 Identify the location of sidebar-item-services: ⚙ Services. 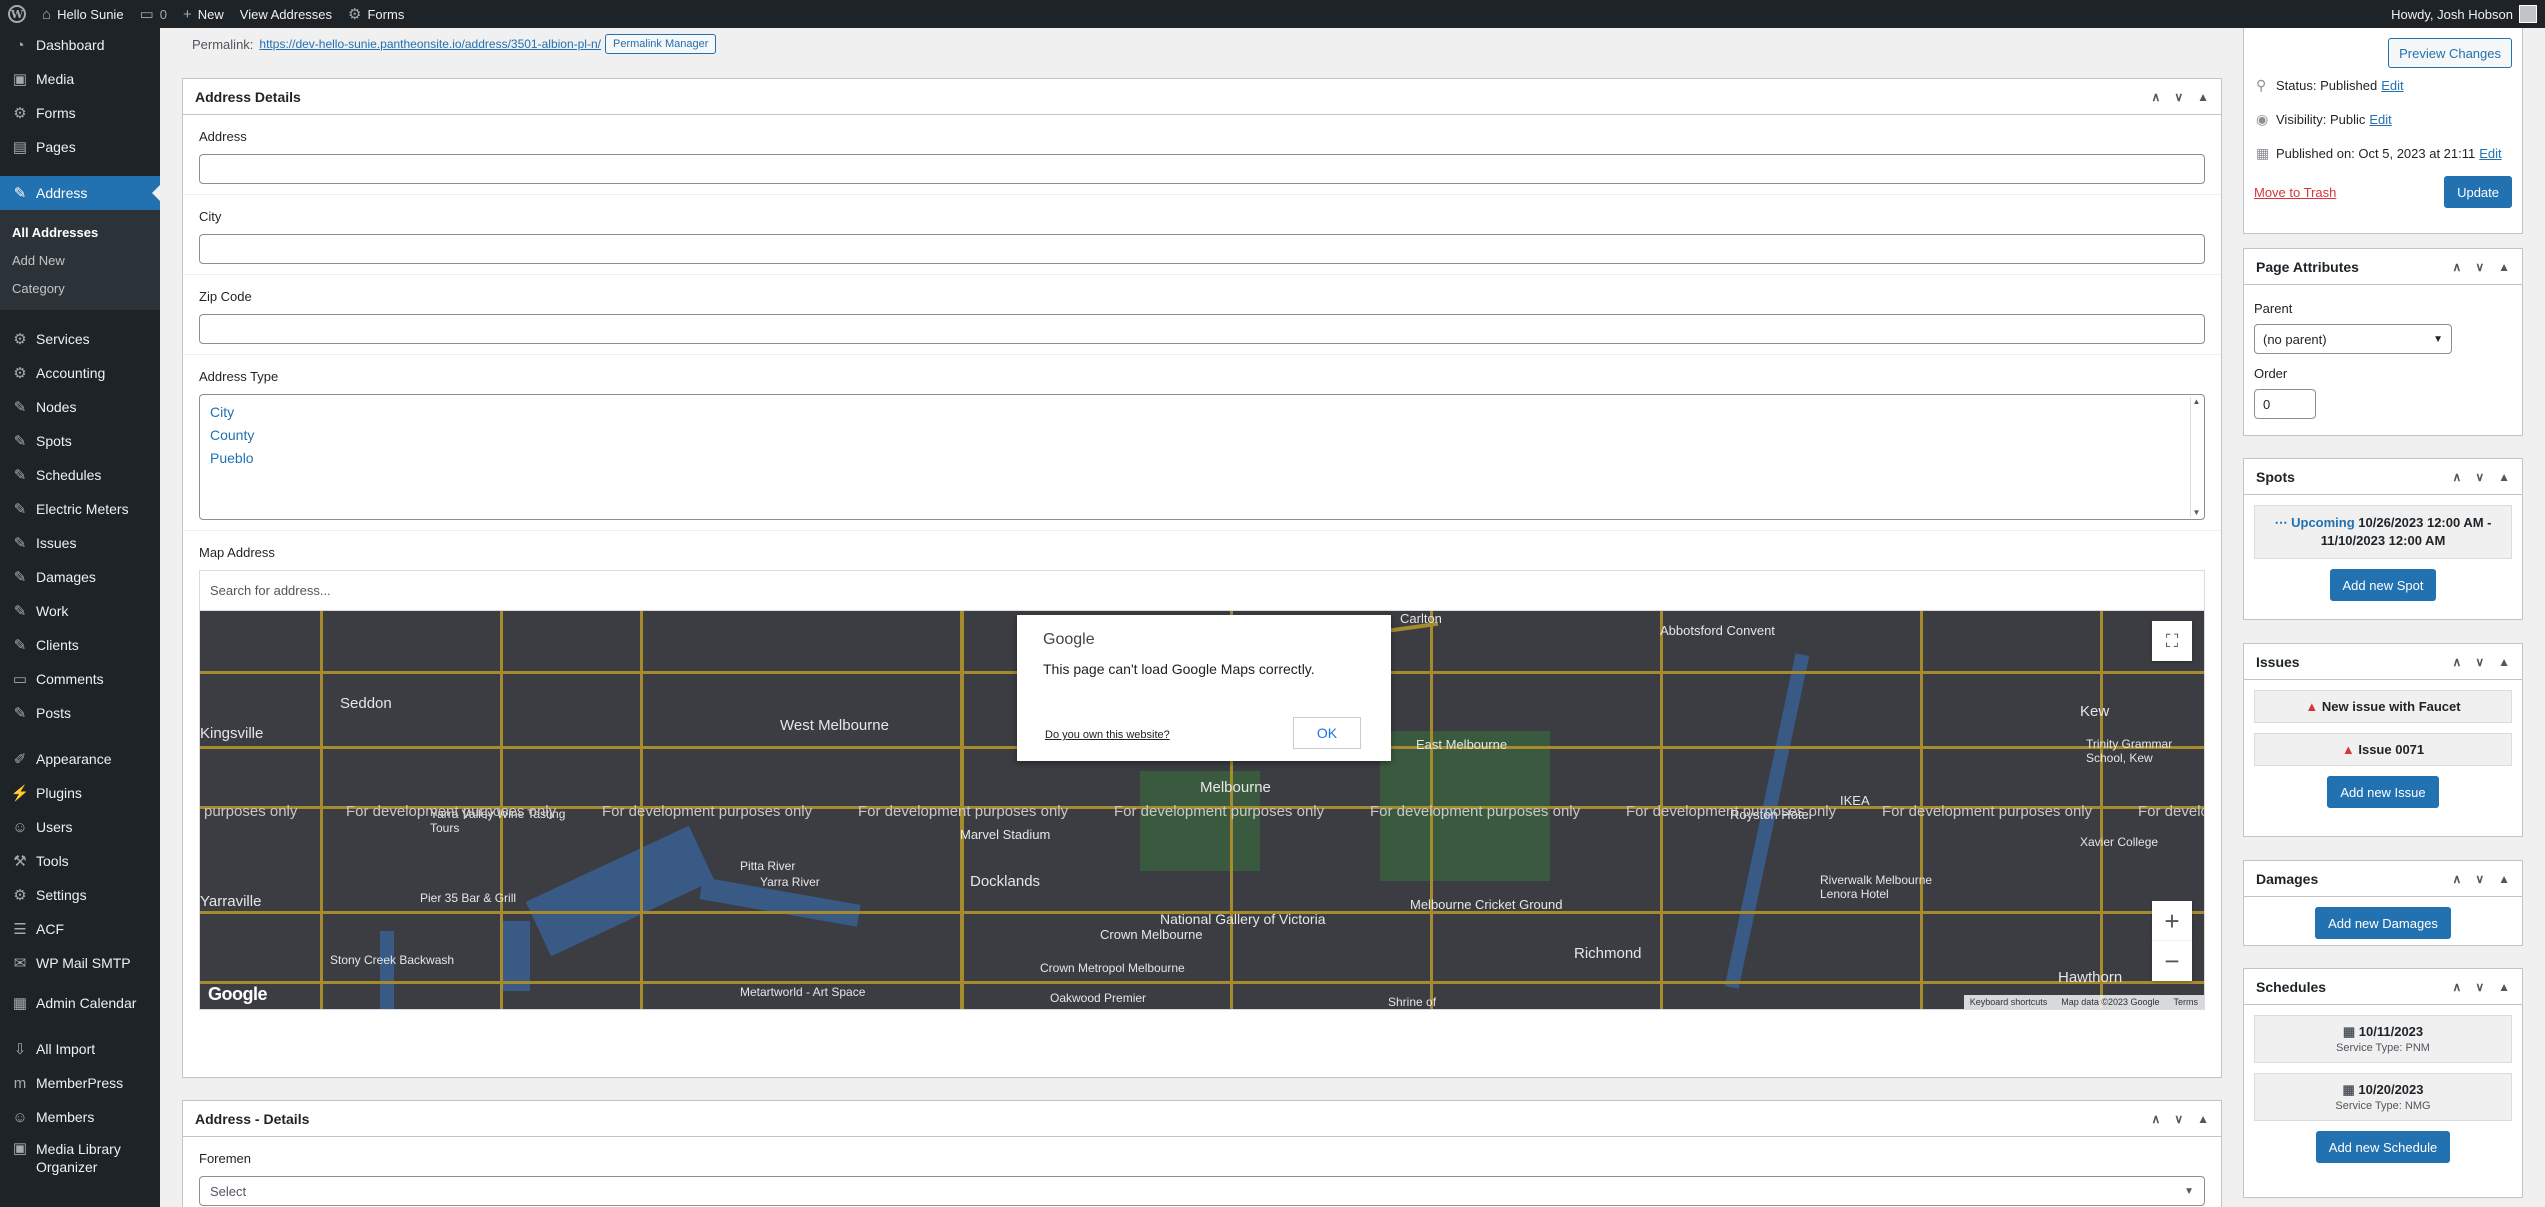
(80, 339).